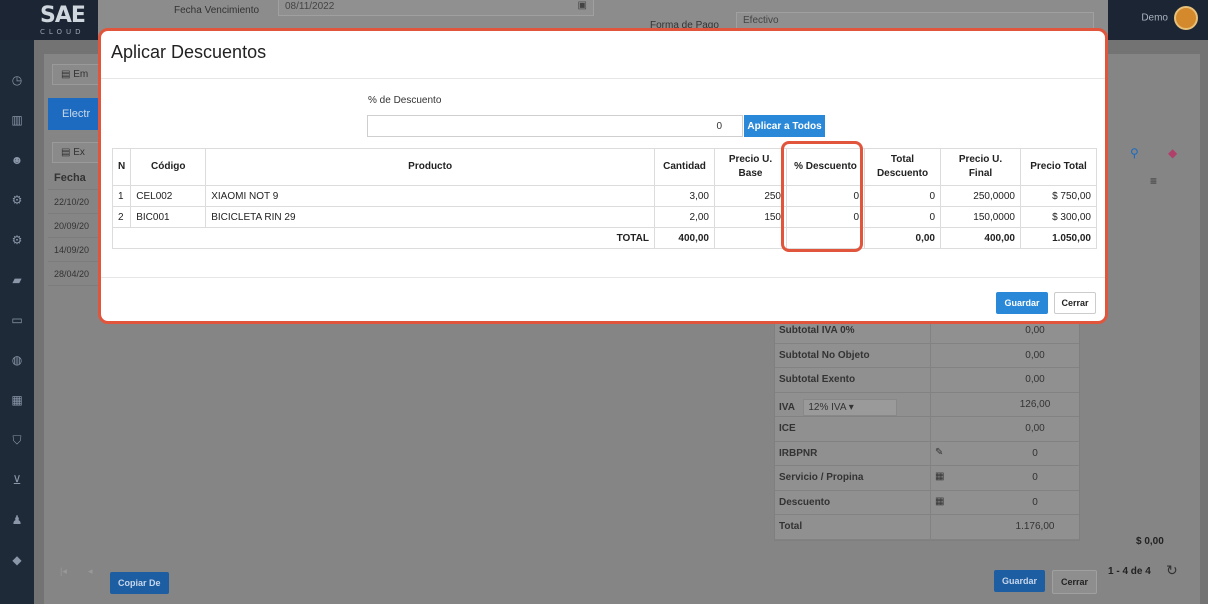  Describe the element at coordinates (74, 202) in the screenshot. I see `list-item: 22/10/20` at that location.